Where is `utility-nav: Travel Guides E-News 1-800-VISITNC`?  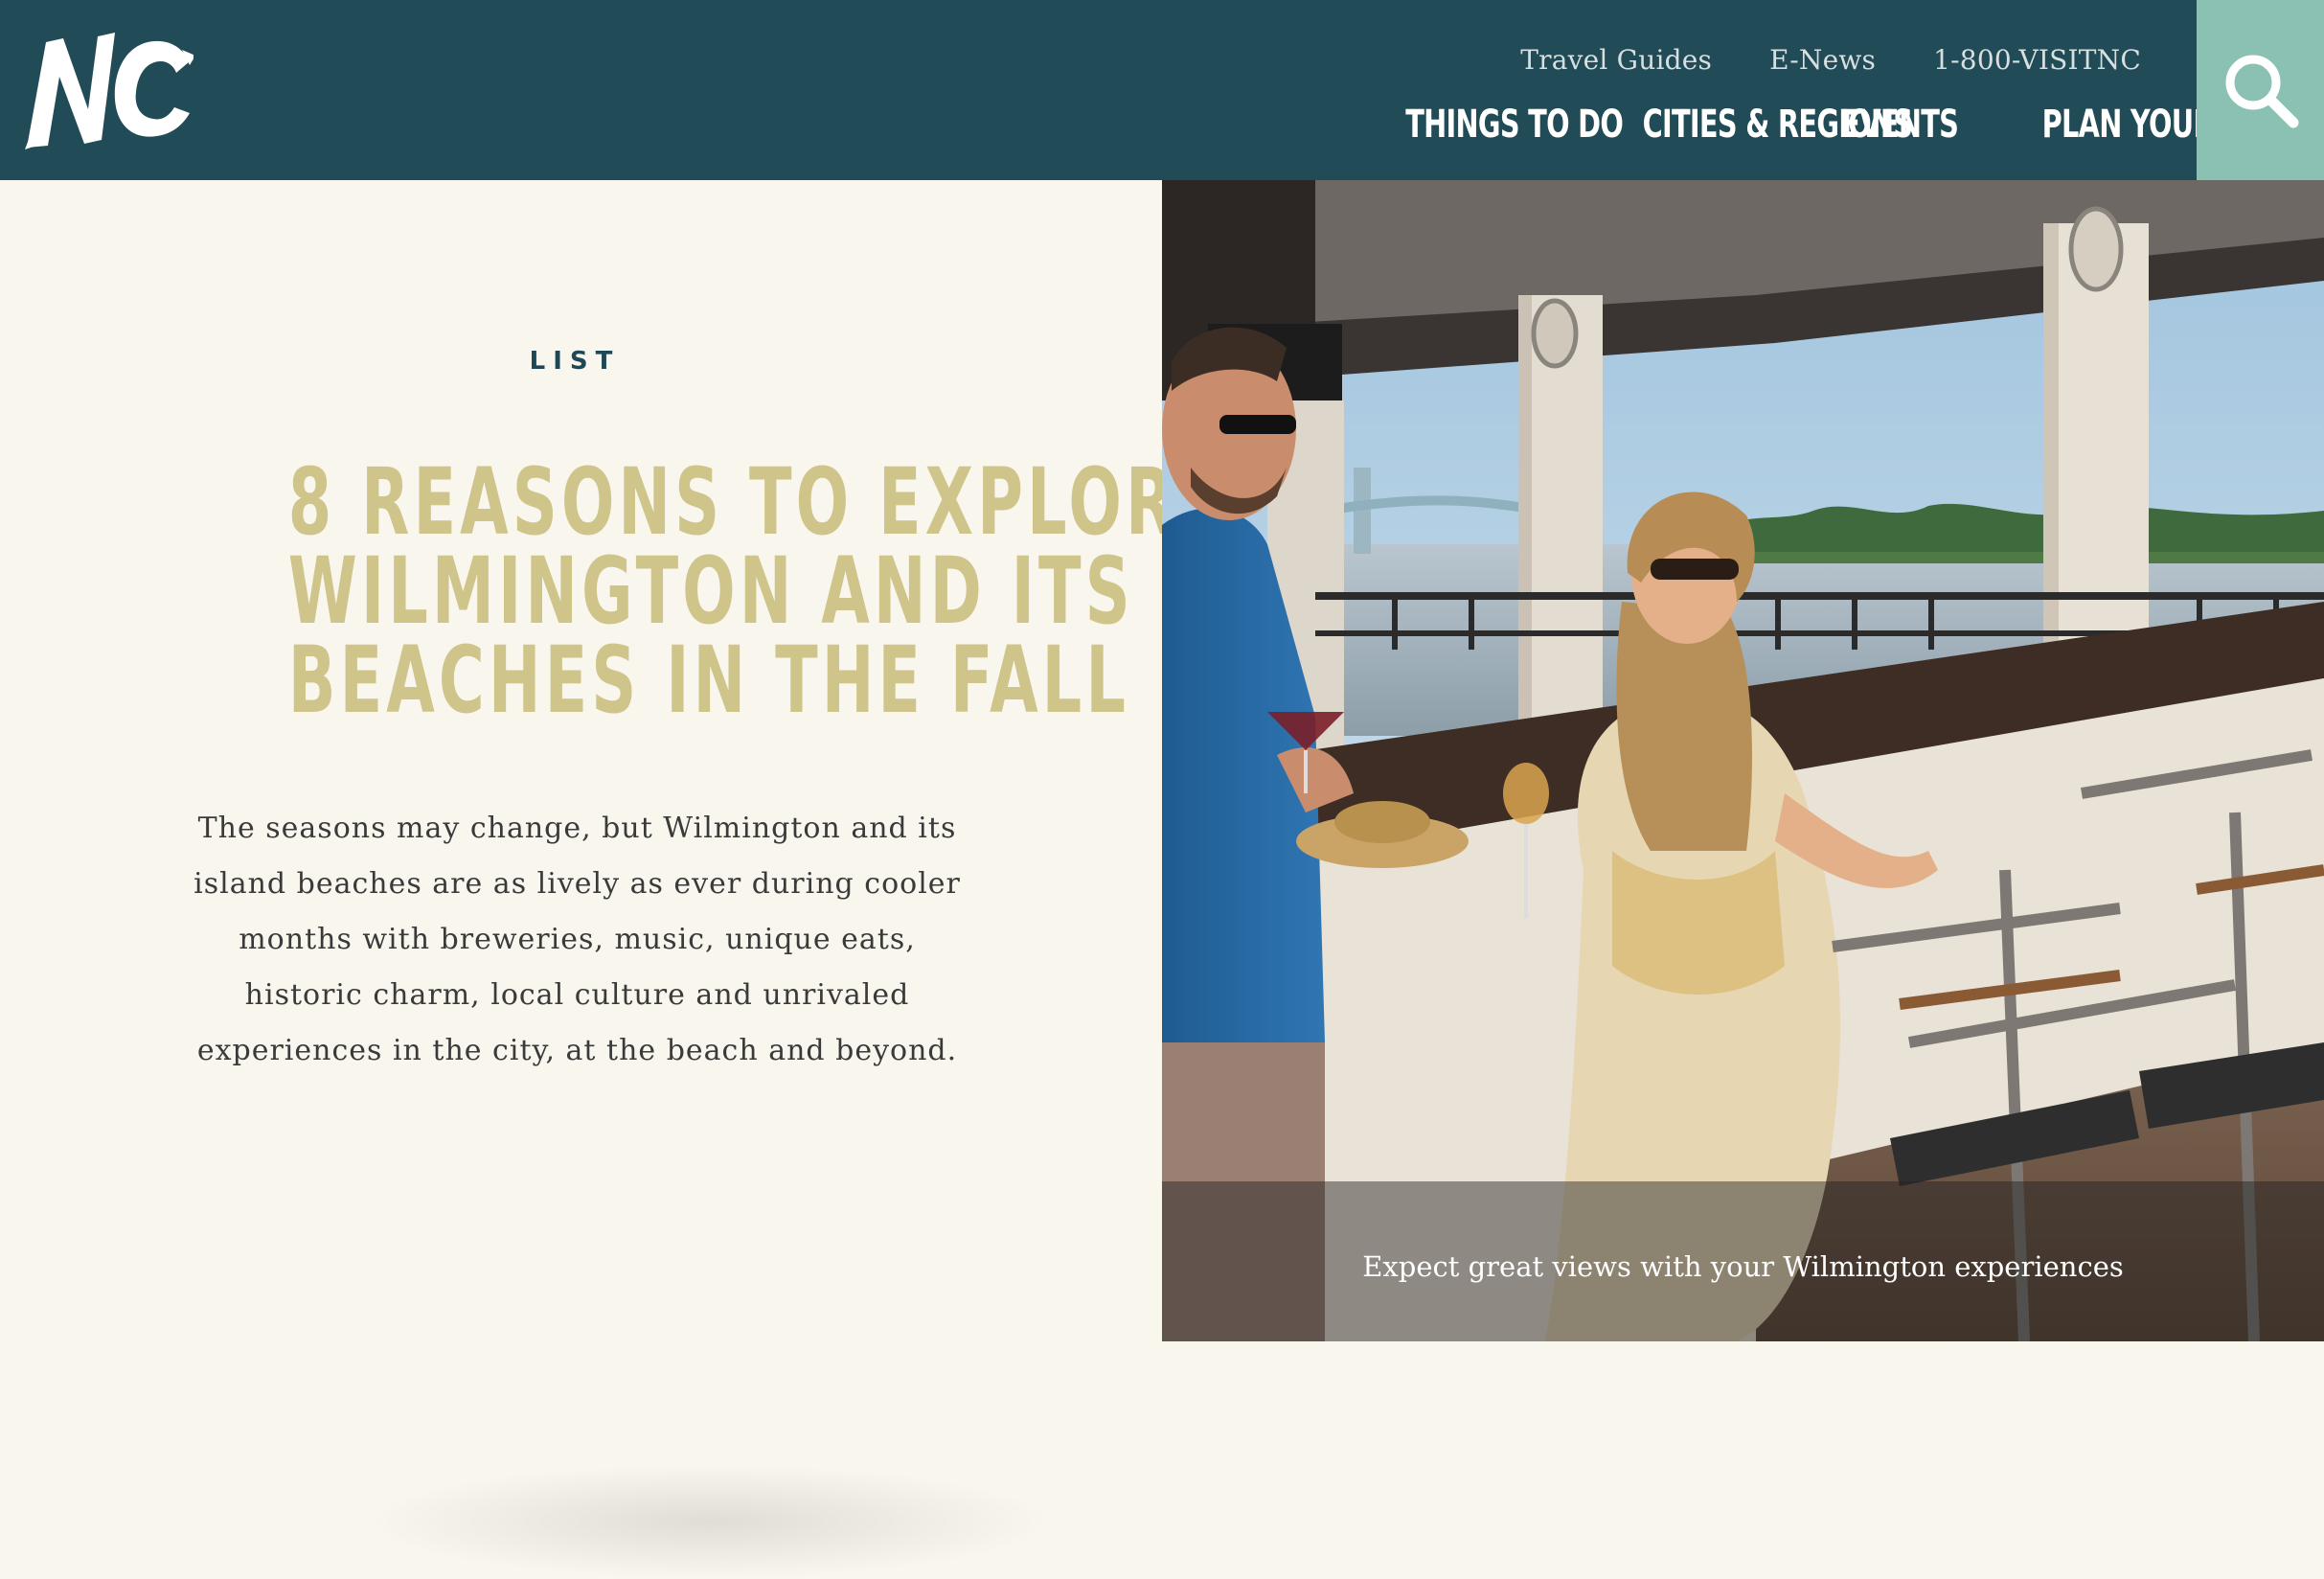
utility-nav: Travel Guides E-News 1-800-VISITNC is located at coordinates (1830, 60).